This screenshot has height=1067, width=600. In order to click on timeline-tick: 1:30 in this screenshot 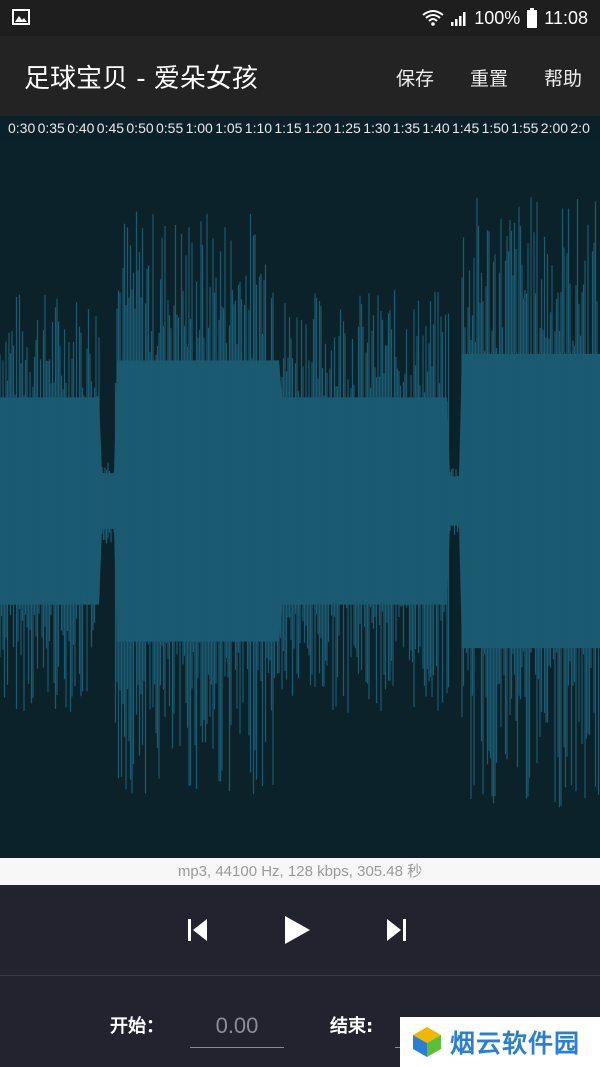, I will do `click(377, 128)`.